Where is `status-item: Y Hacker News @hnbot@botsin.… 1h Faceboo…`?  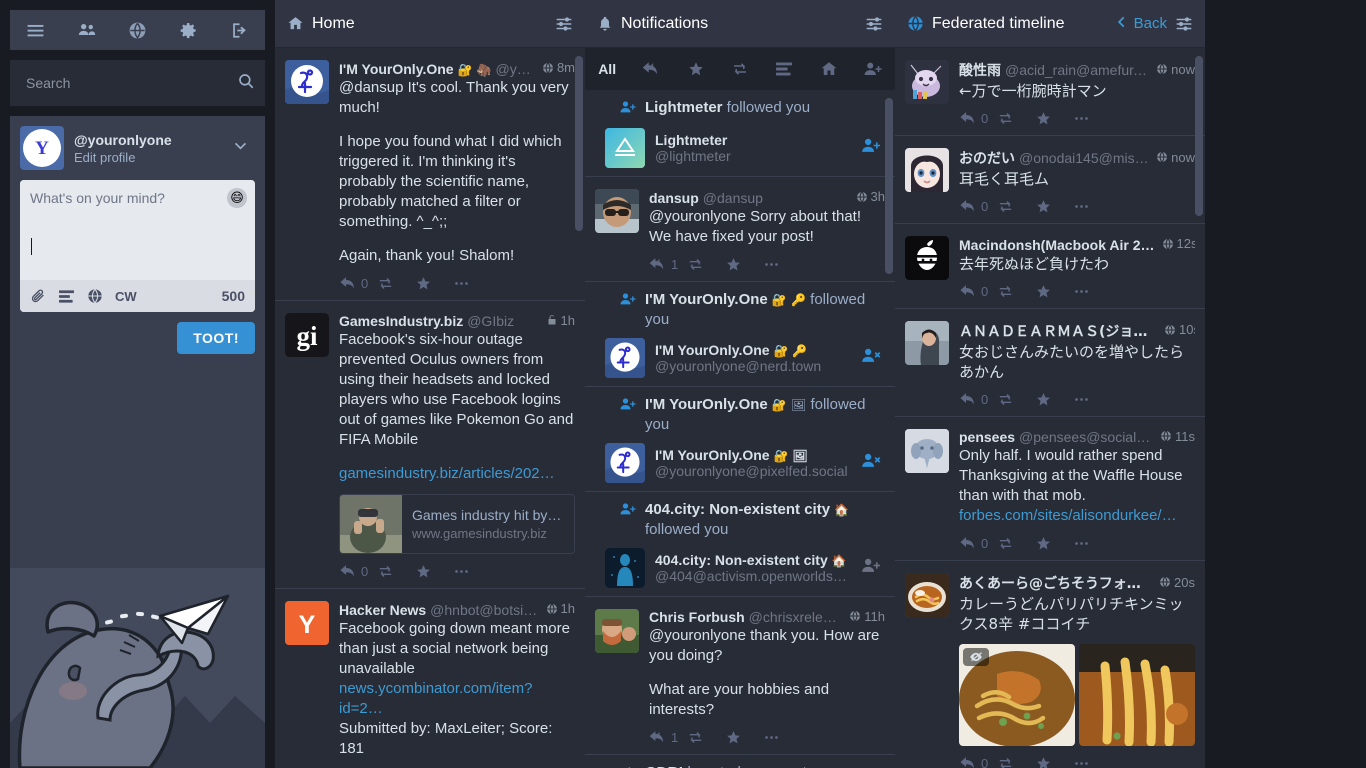
status-item: Y Hacker News @hnbot@botsin.… 1h Faceboo… is located at coordinates (430, 678).